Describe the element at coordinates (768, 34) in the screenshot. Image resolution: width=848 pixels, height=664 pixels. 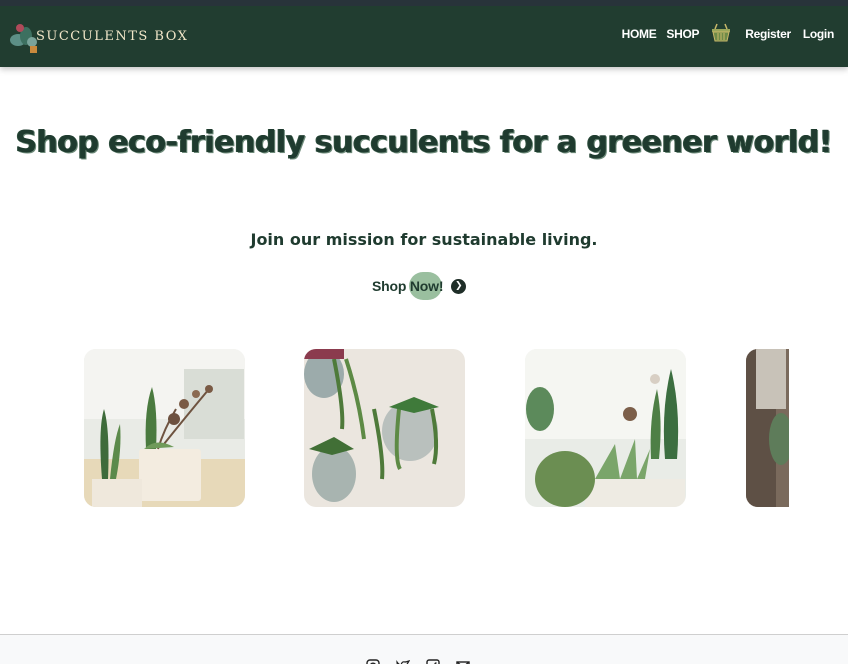
I see `nav-register-link: Register` at that location.